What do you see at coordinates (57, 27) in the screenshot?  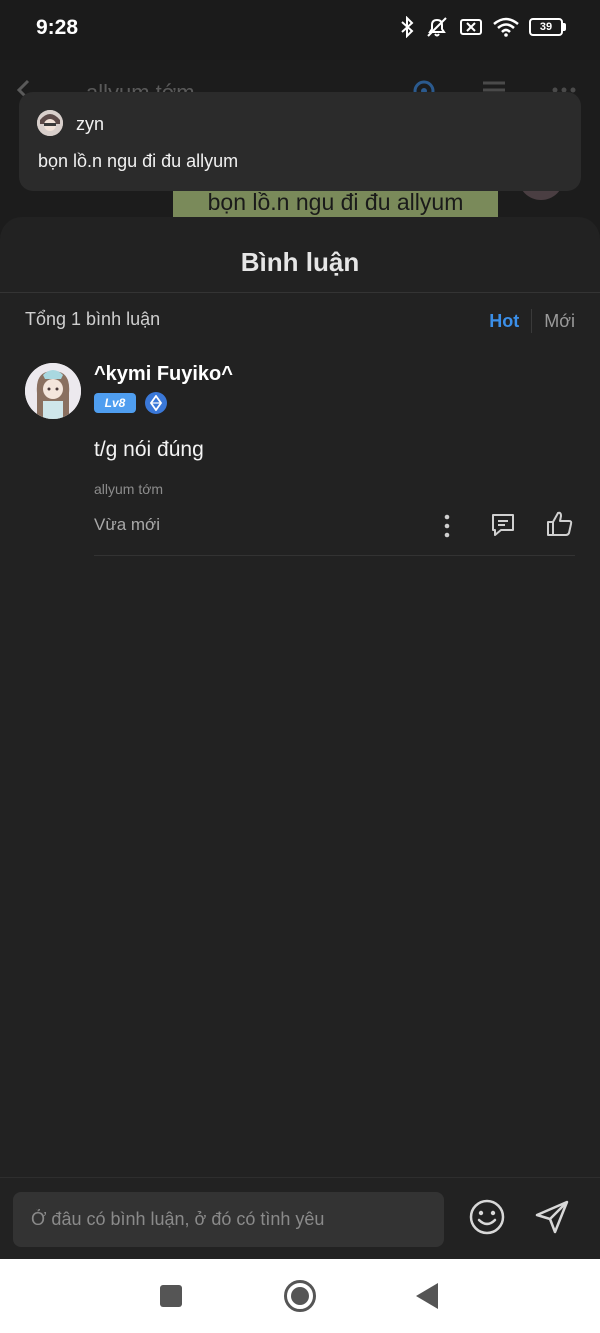 I see `status-time: 9:28` at bounding box center [57, 27].